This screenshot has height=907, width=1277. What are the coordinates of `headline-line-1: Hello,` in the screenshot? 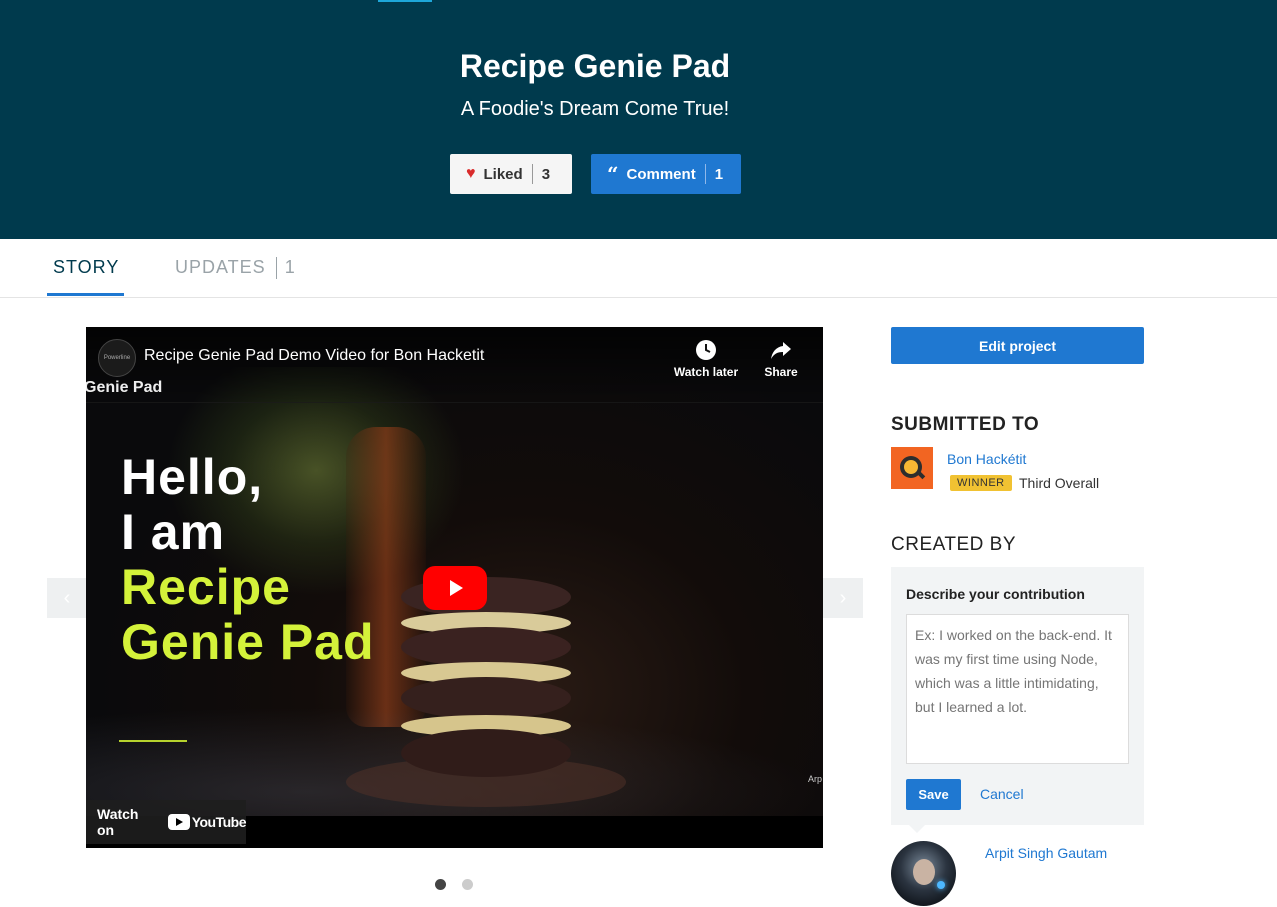 It's located at (192, 477).